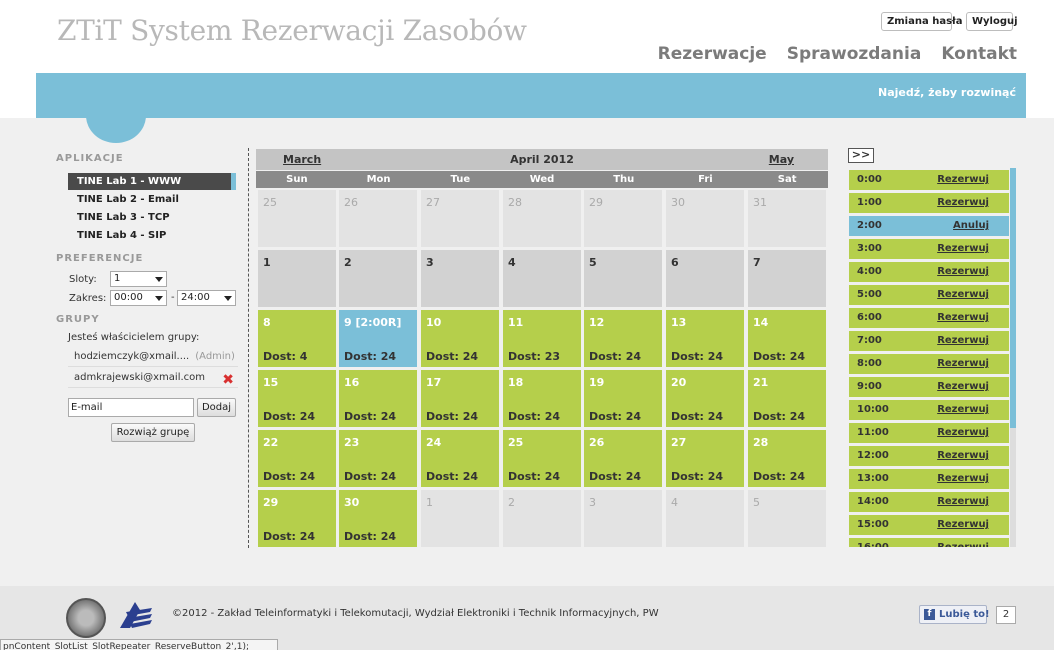 This screenshot has height=650, width=1054. I want to click on nav-reports: Sprawozdania, so click(854, 54).